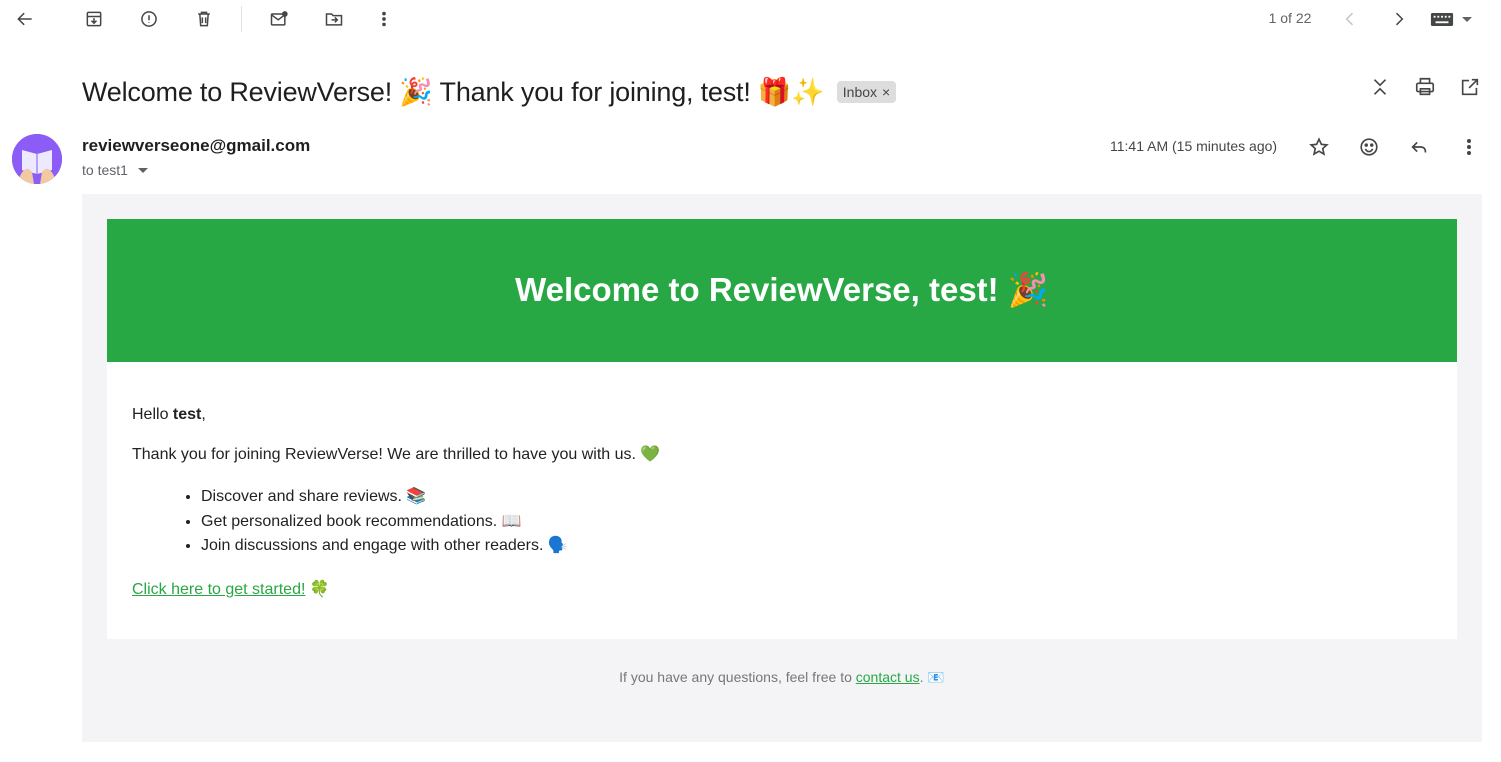 The height and width of the screenshot is (762, 1501). Describe the element at coordinates (1319, 147) in the screenshot. I see `star-icon` at that location.